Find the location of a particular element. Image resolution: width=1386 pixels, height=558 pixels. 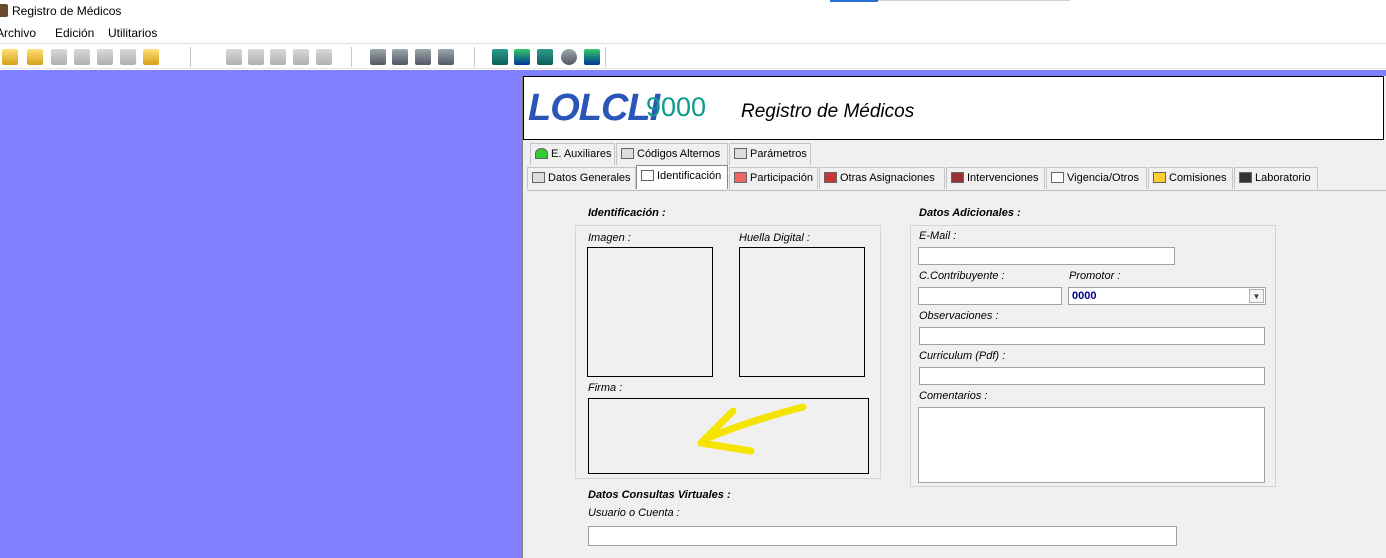

promotor-value: 0000 is located at coordinates (1084, 296).